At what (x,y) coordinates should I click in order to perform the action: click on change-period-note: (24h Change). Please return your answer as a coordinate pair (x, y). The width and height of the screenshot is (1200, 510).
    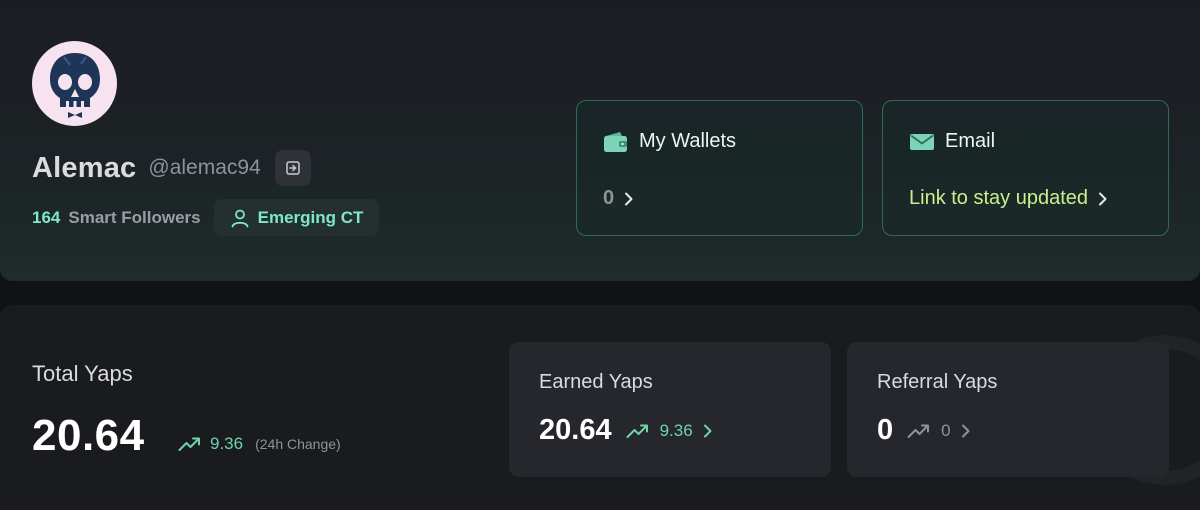
    Looking at the image, I should click on (298, 444).